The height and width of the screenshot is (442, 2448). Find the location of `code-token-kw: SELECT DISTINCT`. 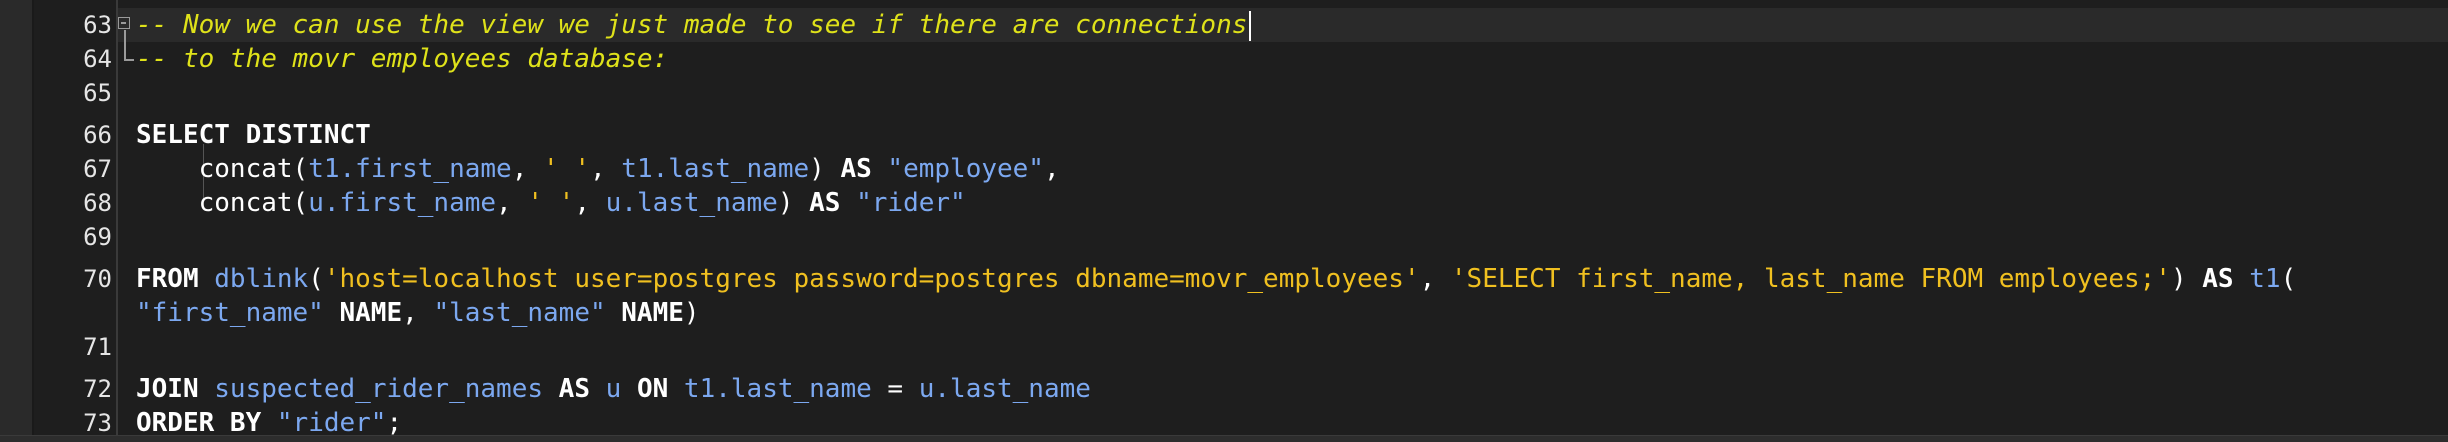

code-token-kw: SELECT DISTINCT is located at coordinates (253, 135).